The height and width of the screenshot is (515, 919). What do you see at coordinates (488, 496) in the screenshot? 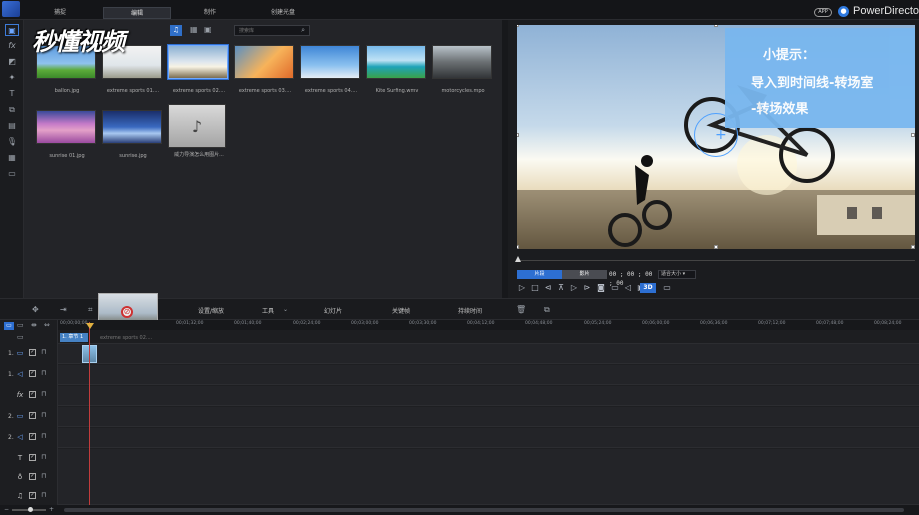
I see `track-lane-music` at bounding box center [488, 496].